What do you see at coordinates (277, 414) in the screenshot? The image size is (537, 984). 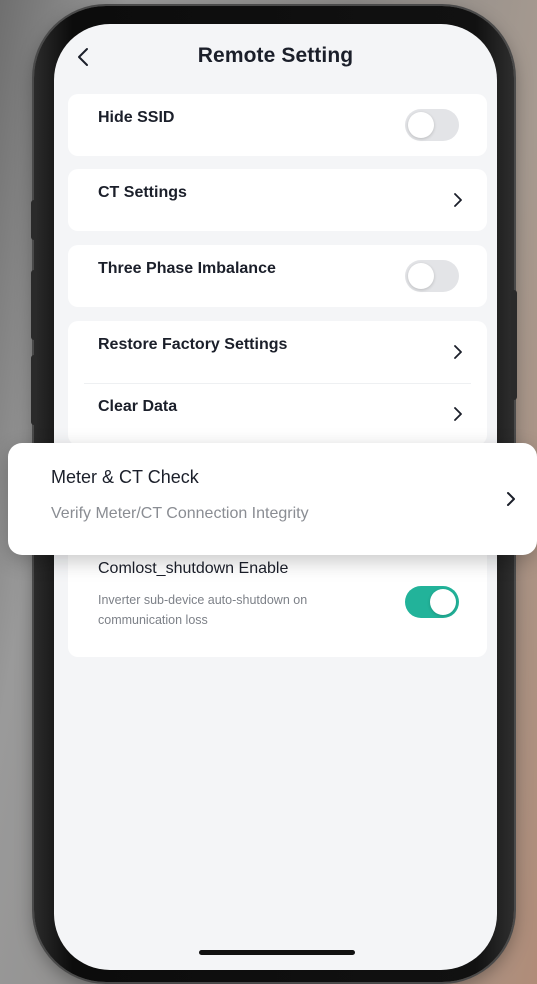 I see `clear-data-row: Clear Data` at bounding box center [277, 414].